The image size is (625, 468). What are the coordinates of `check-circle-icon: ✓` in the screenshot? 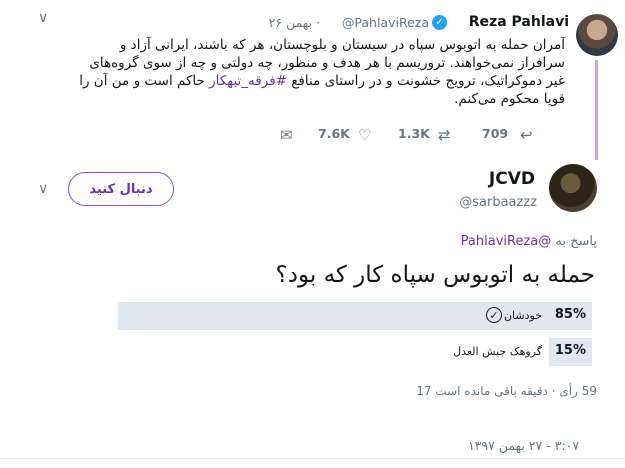 It's located at (494, 315).